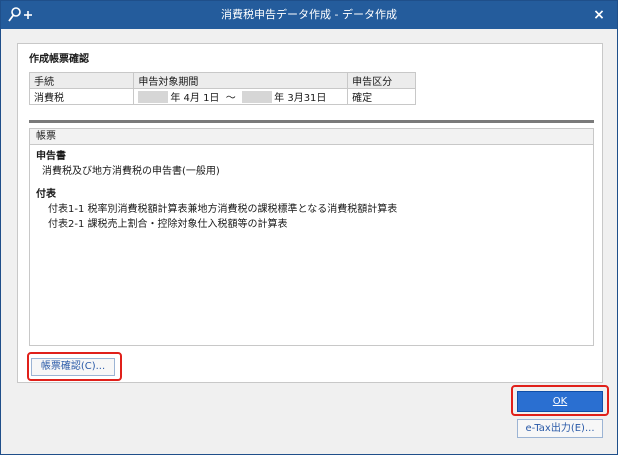  I want to click on table-row: 消費税 年 4月 1日 ～ 年 3月31日 確定, so click(222, 96).